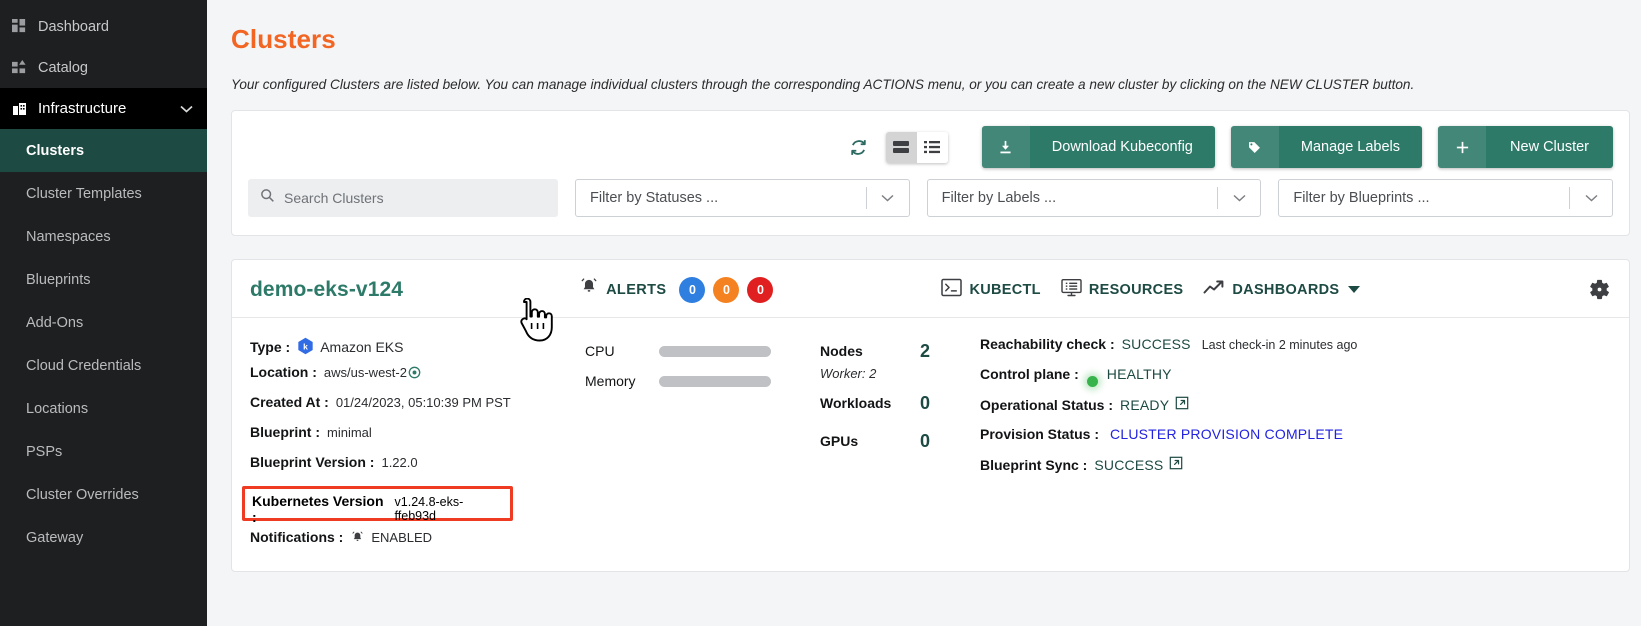  I want to click on kubectl-label: KUBECTL, so click(1005, 289).